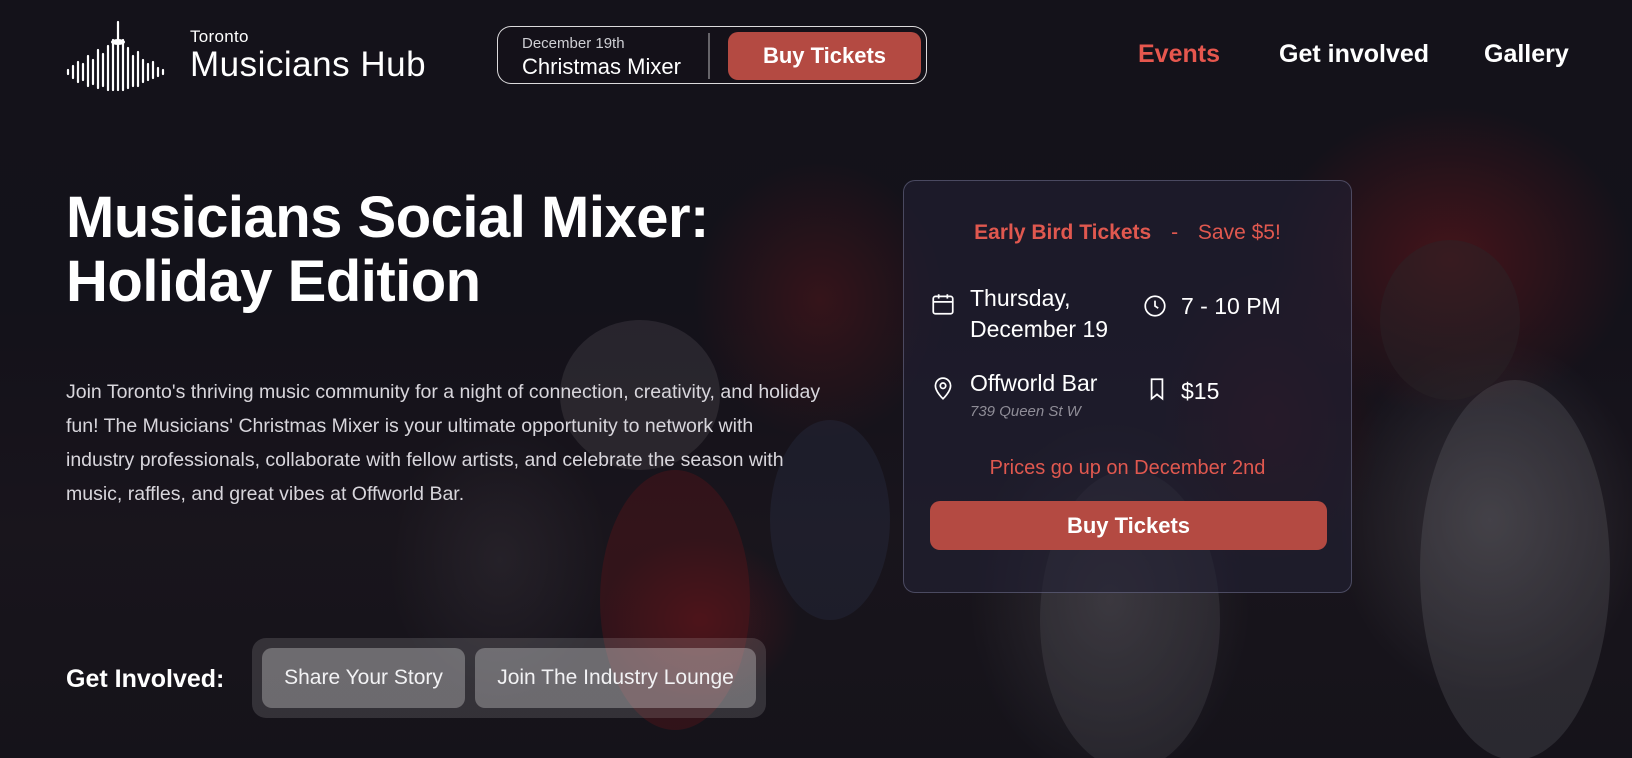 The width and height of the screenshot is (1632, 758). What do you see at coordinates (1175, 232) in the screenshot?
I see `early-bird-dash: -` at bounding box center [1175, 232].